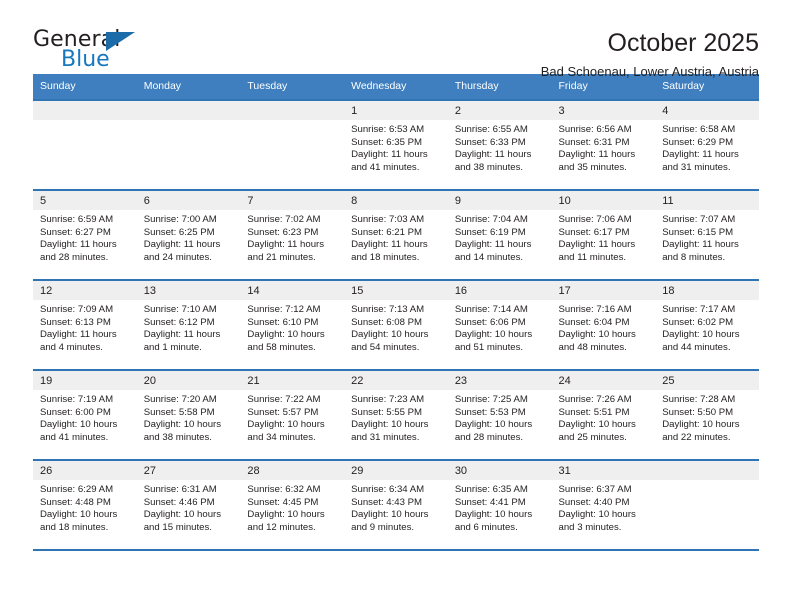 The image size is (792, 612). I want to click on sunrise-text: Sunrise: 7:03 AM, so click(388, 219).